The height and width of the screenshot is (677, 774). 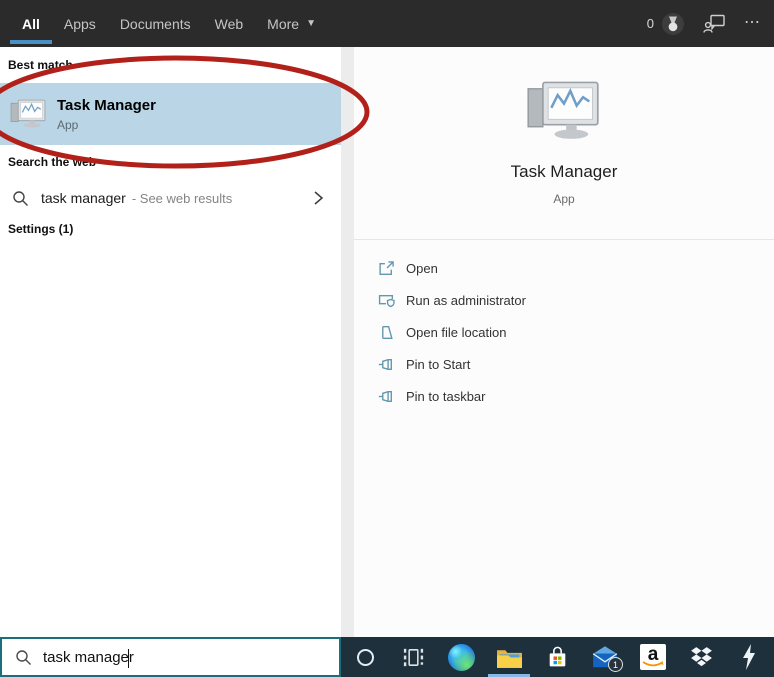 What do you see at coordinates (191, 657) in the screenshot?
I see `search-input` at bounding box center [191, 657].